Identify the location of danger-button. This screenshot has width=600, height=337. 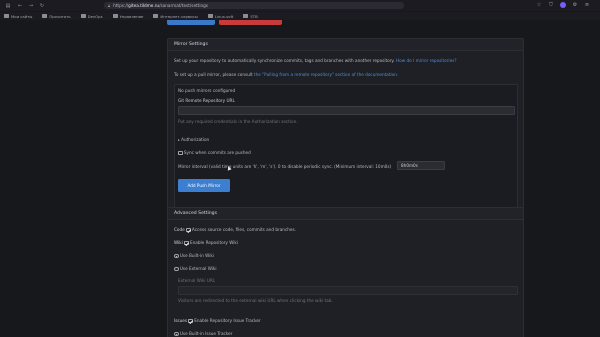
(250, 22).